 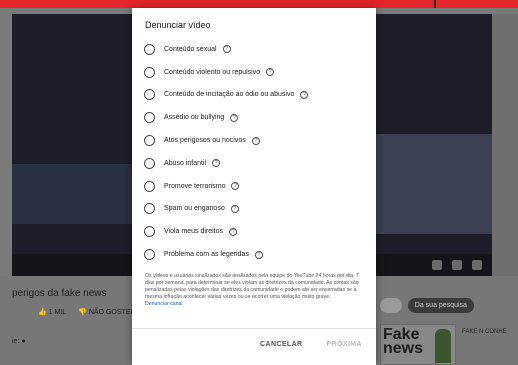 What do you see at coordinates (437, 265) in the screenshot?
I see `settings-icon` at bounding box center [437, 265].